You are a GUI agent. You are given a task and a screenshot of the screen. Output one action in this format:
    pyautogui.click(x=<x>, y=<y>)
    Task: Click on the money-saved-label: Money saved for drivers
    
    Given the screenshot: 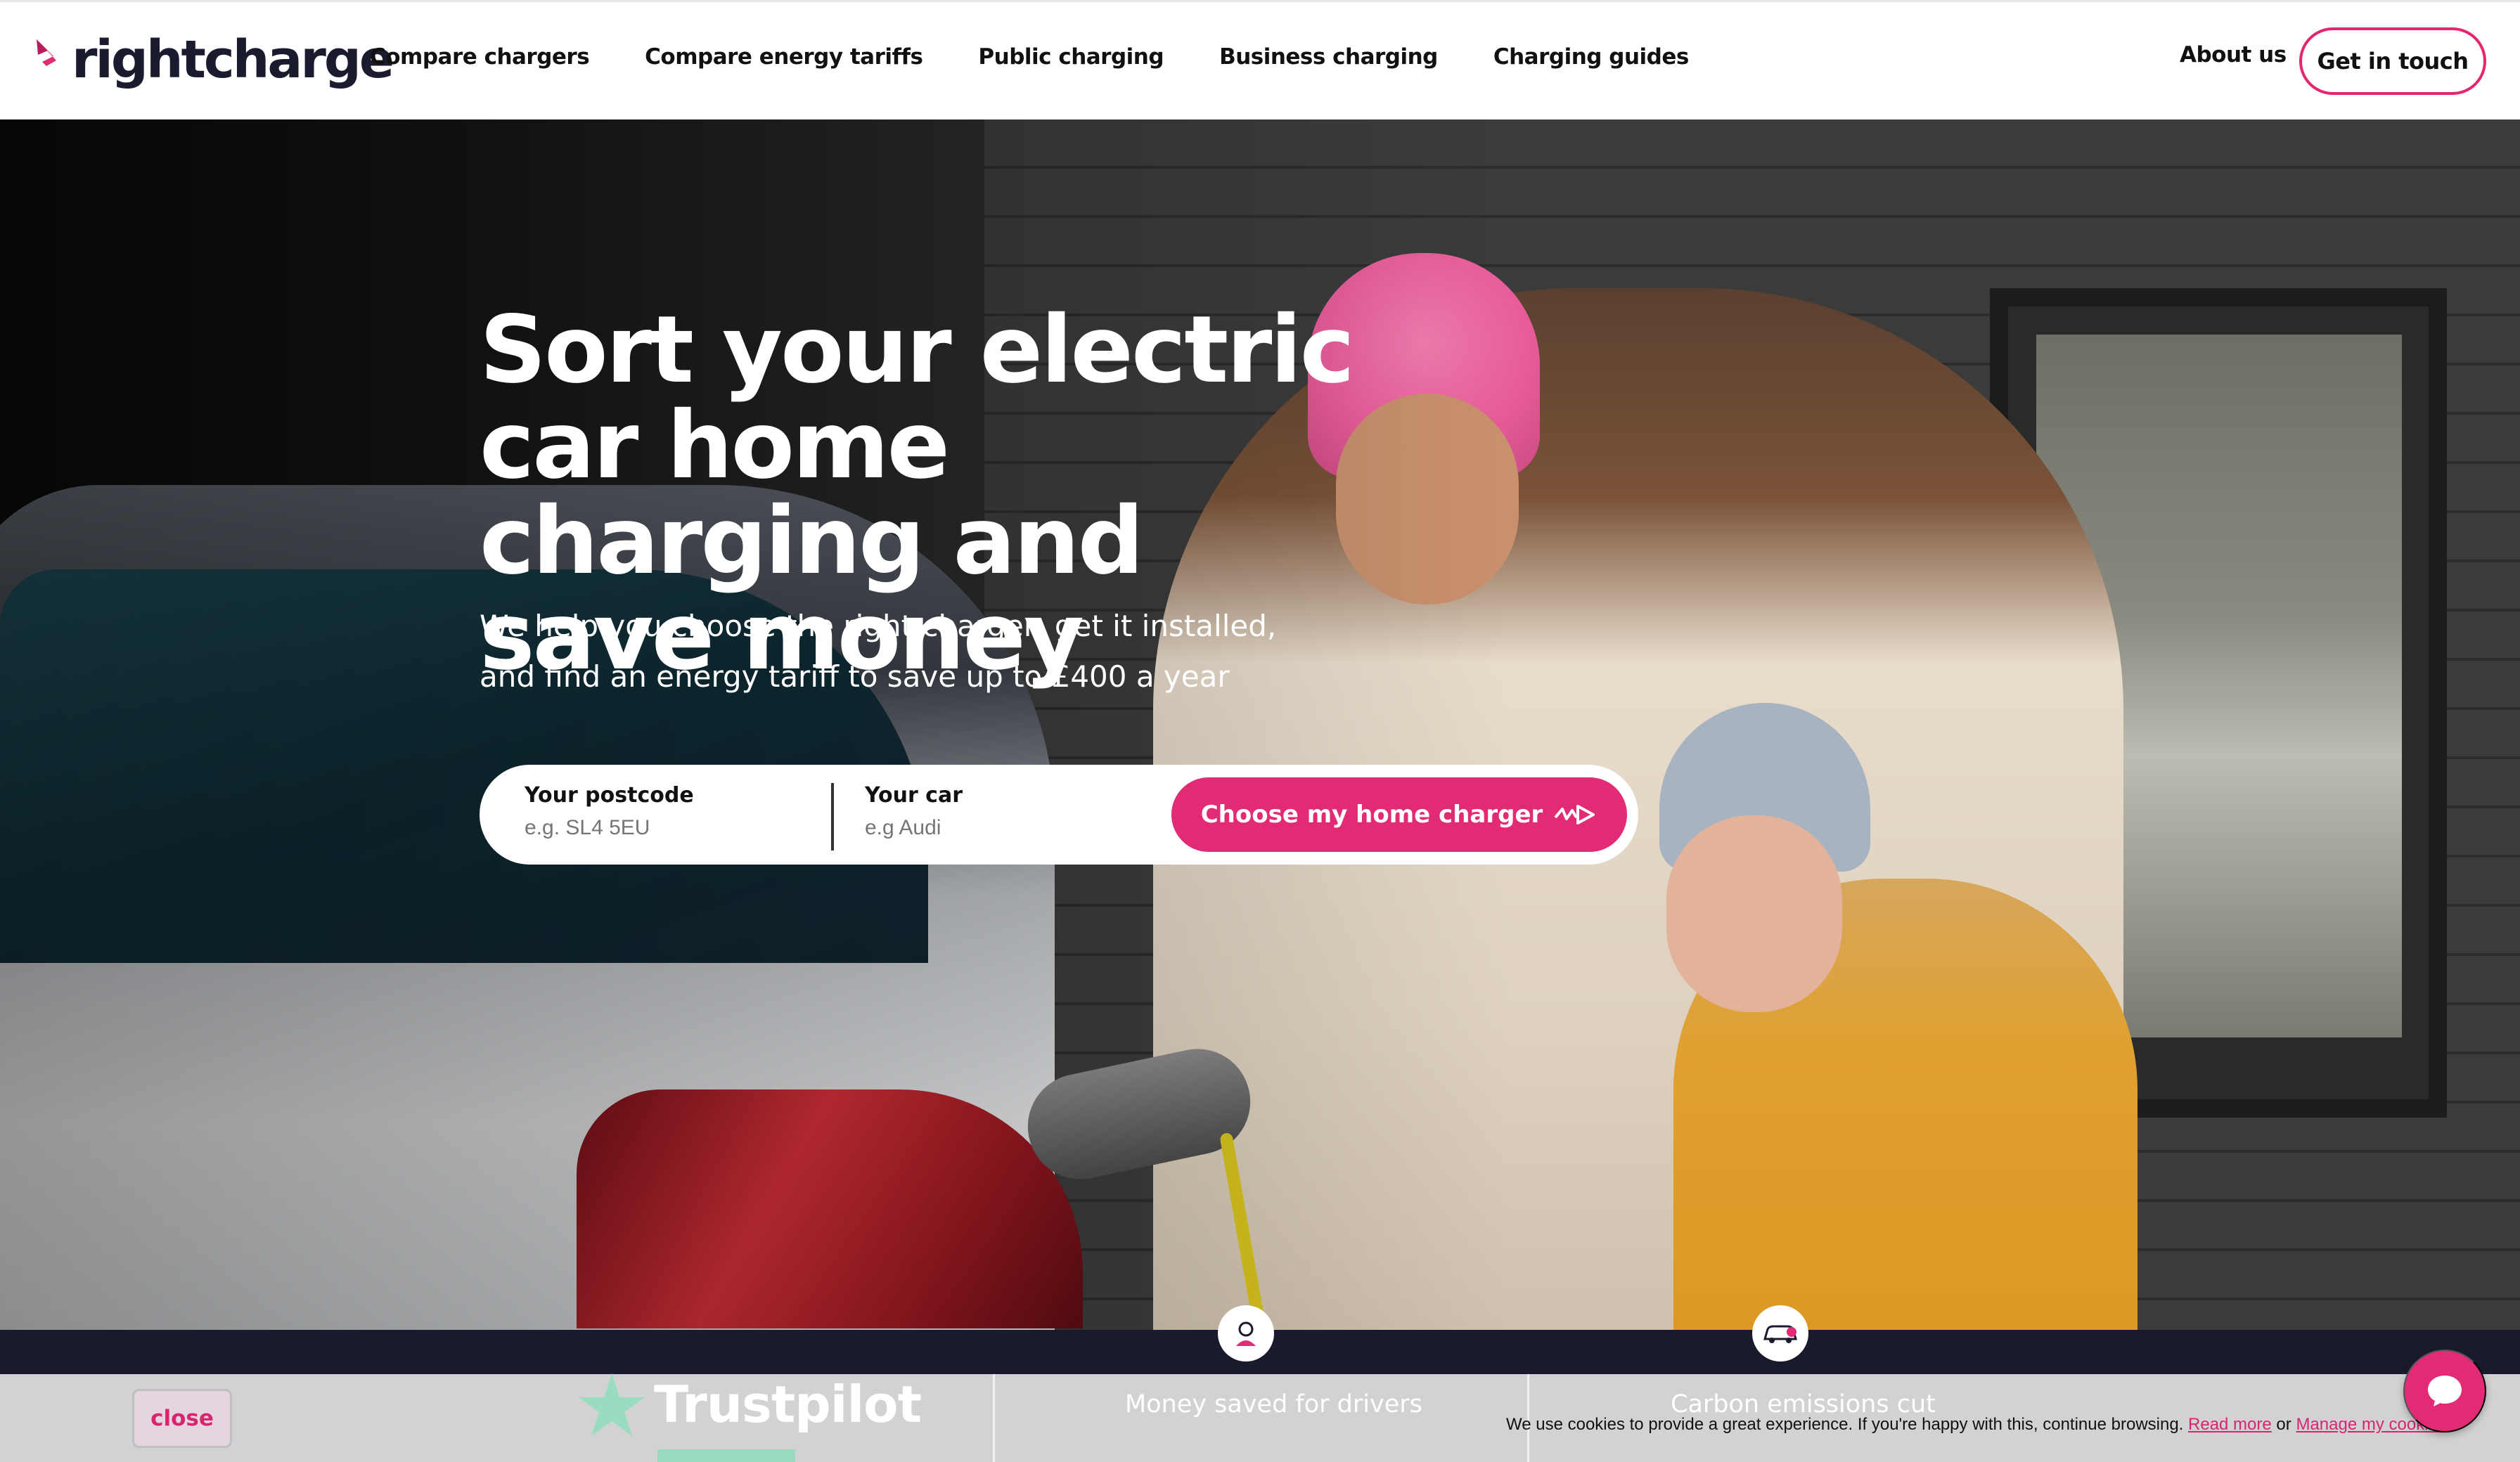 What is the action you would take?
    pyautogui.click(x=1273, y=1404)
    